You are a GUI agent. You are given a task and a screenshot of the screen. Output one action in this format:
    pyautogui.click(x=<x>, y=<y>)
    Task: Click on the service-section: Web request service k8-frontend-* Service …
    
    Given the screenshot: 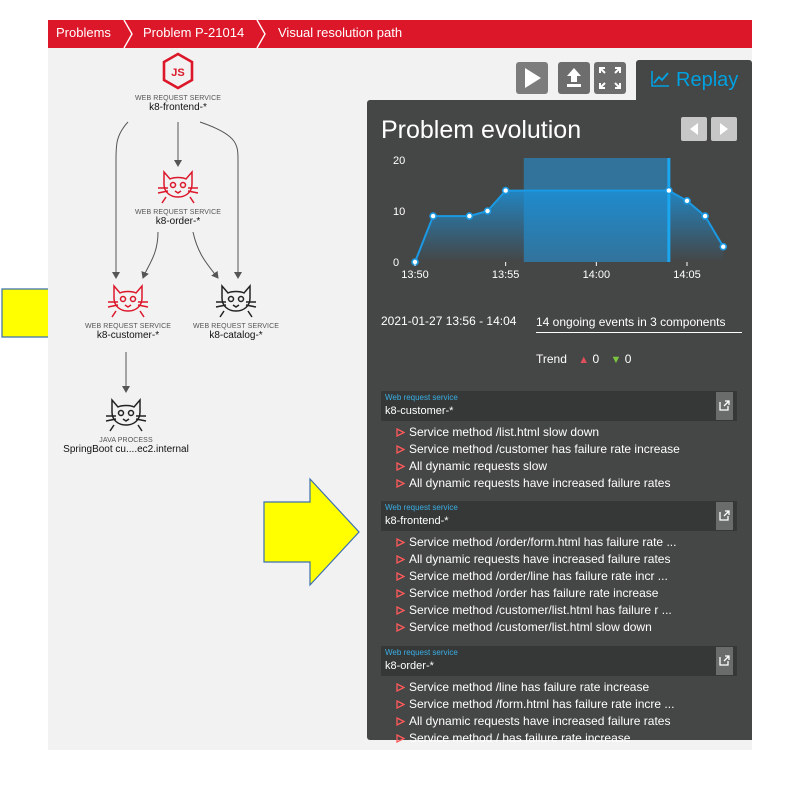 What is the action you would take?
    pyautogui.click(x=559, y=568)
    